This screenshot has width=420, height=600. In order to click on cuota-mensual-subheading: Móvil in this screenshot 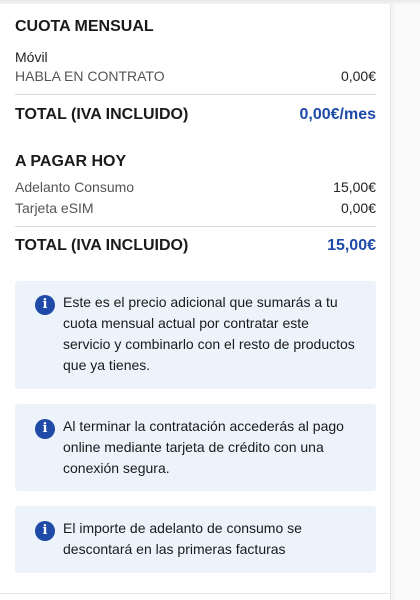, I will do `click(31, 57)`.